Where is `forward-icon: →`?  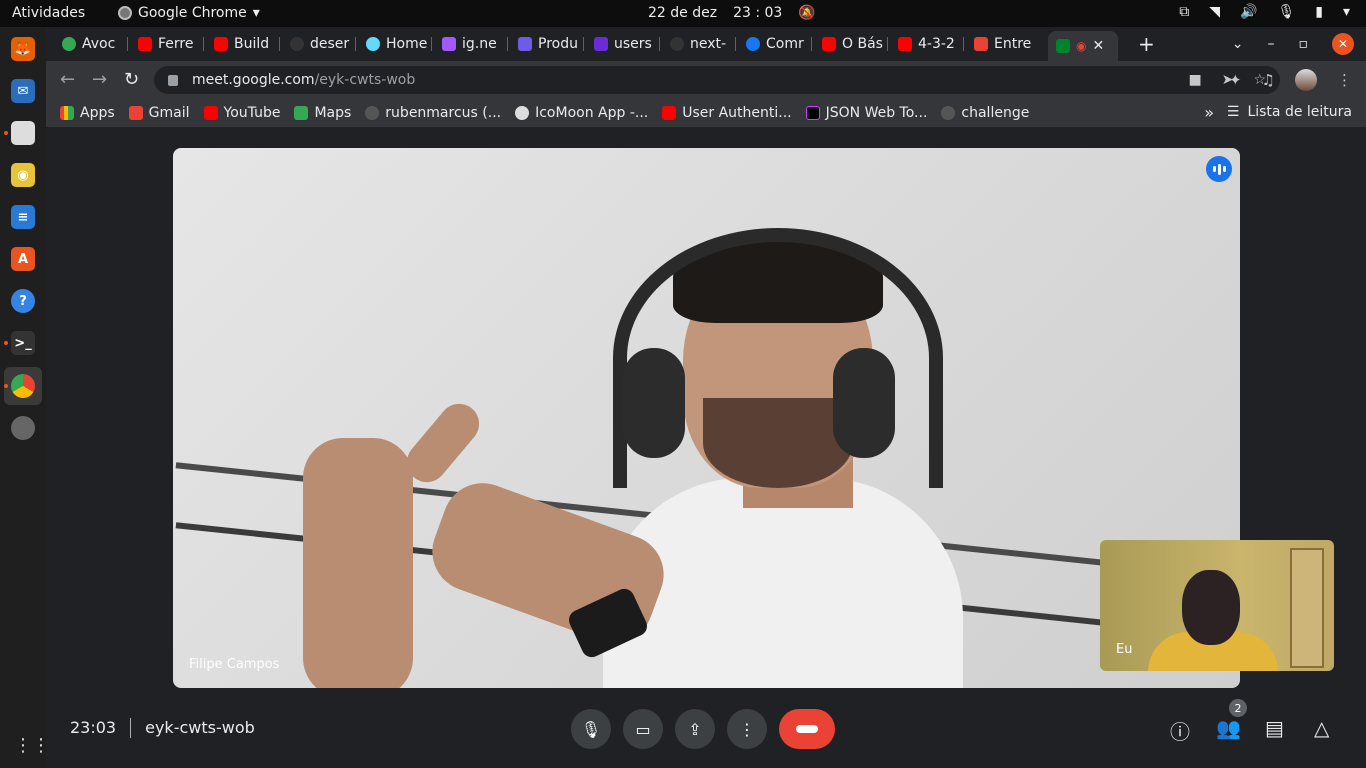
forward-icon: → is located at coordinates (99, 79).